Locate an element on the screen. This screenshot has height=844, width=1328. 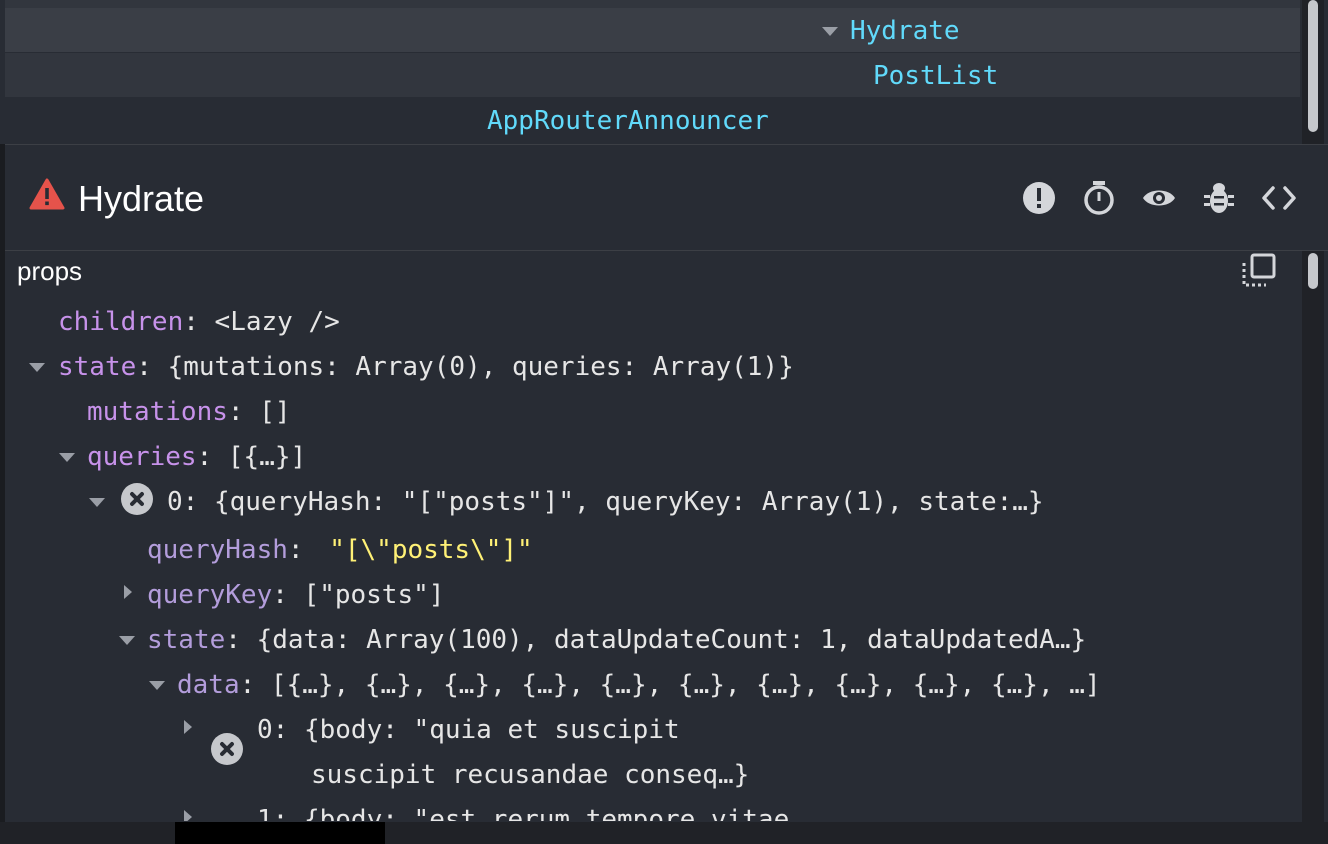
prop-querykey: queryKey: ["posts"] is located at coordinates (295, 595).